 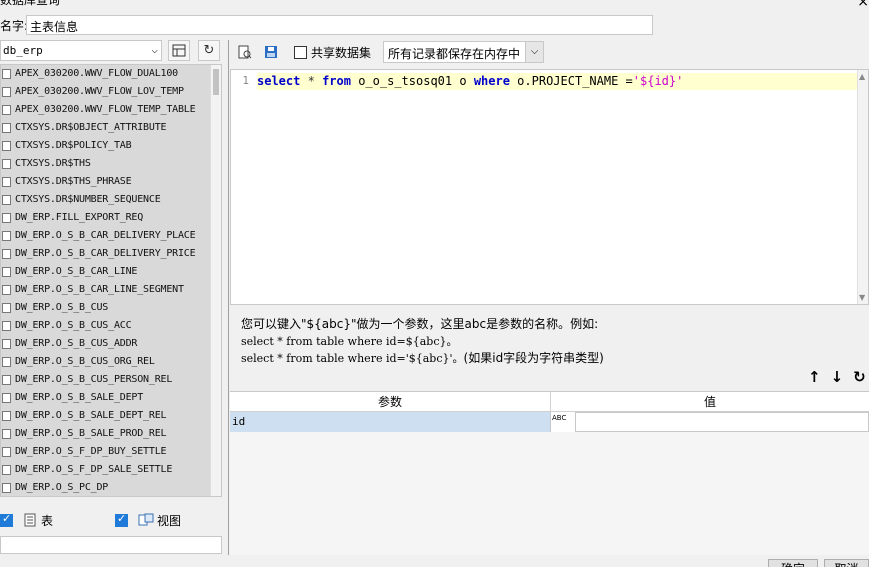 I want to click on list-item-label: DW_ERP.O_S_B_CUS_ACC, so click(x=73, y=325).